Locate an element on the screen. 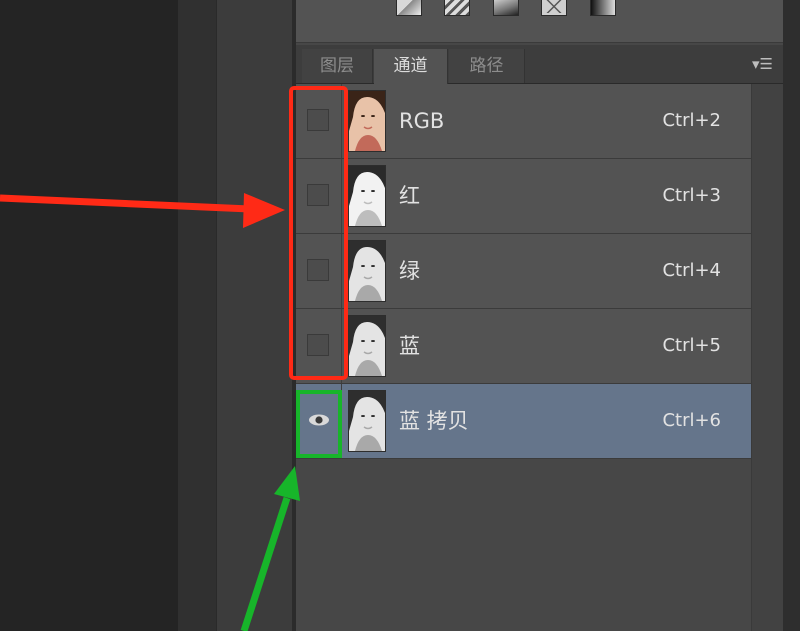 This screenshot has width=800, height=631. tab-paths: 路径 is located at coordinates (487, 66).